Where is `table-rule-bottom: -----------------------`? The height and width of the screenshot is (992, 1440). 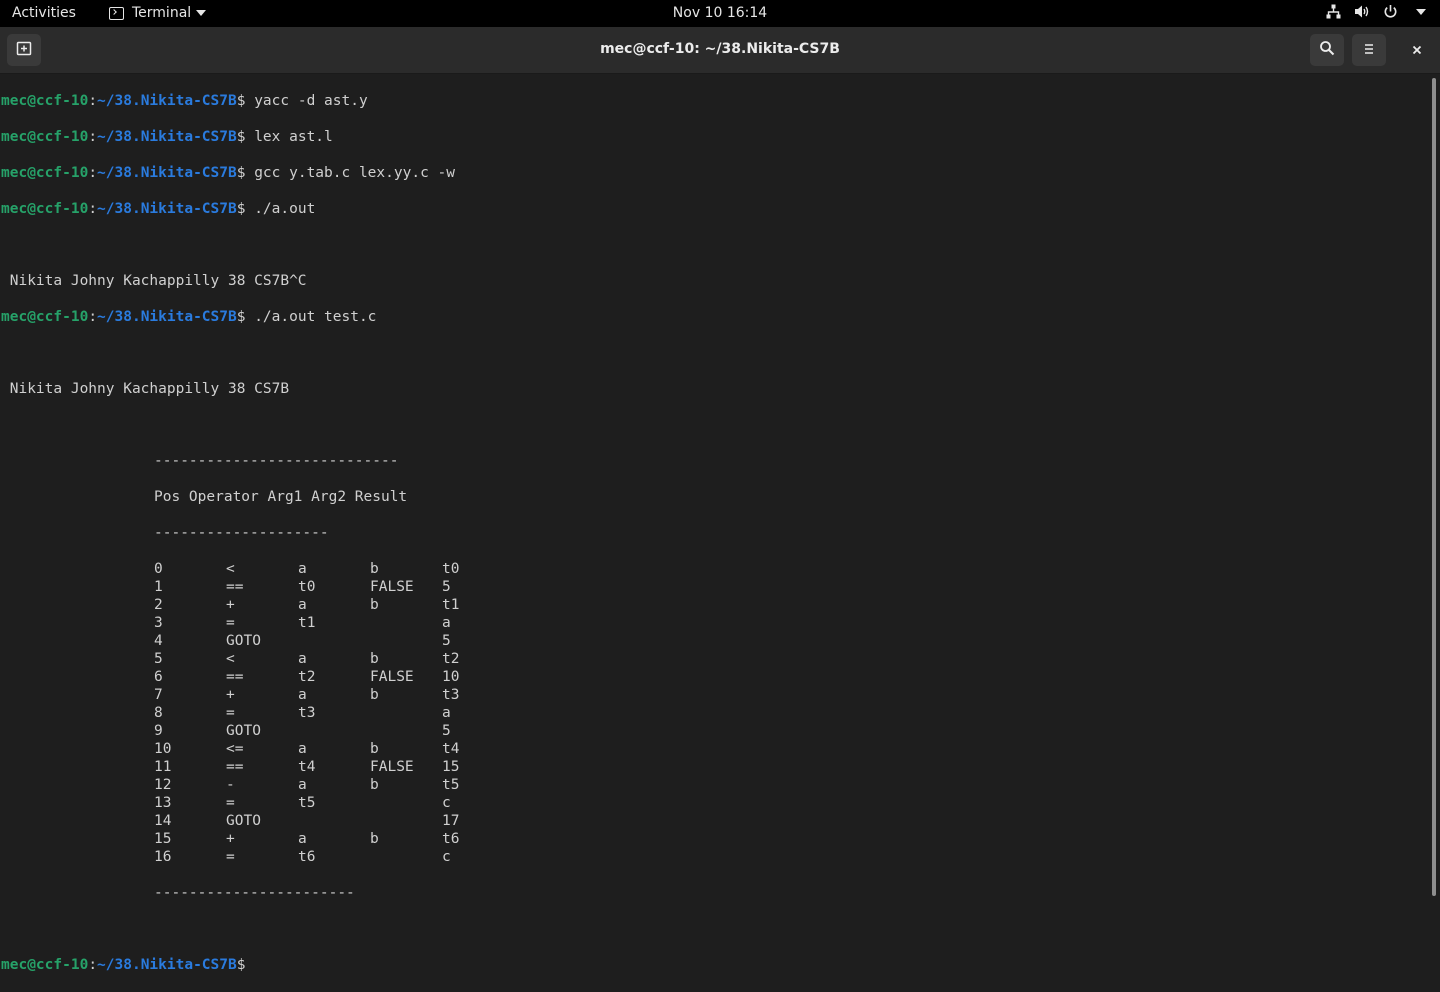 table-rule-bottom: ----------------------- is located at coordinates (714, 893).